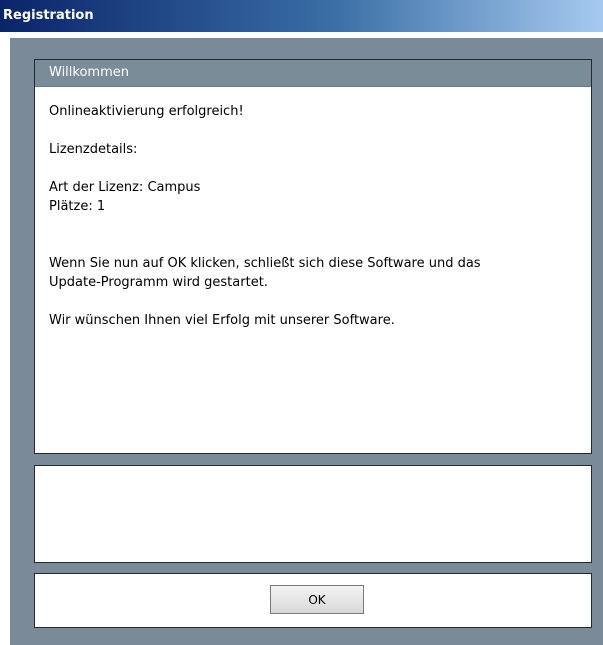 The height and width of the screenshot is (645, 603). I want to click on window-title: Registration, so click(301, 16).